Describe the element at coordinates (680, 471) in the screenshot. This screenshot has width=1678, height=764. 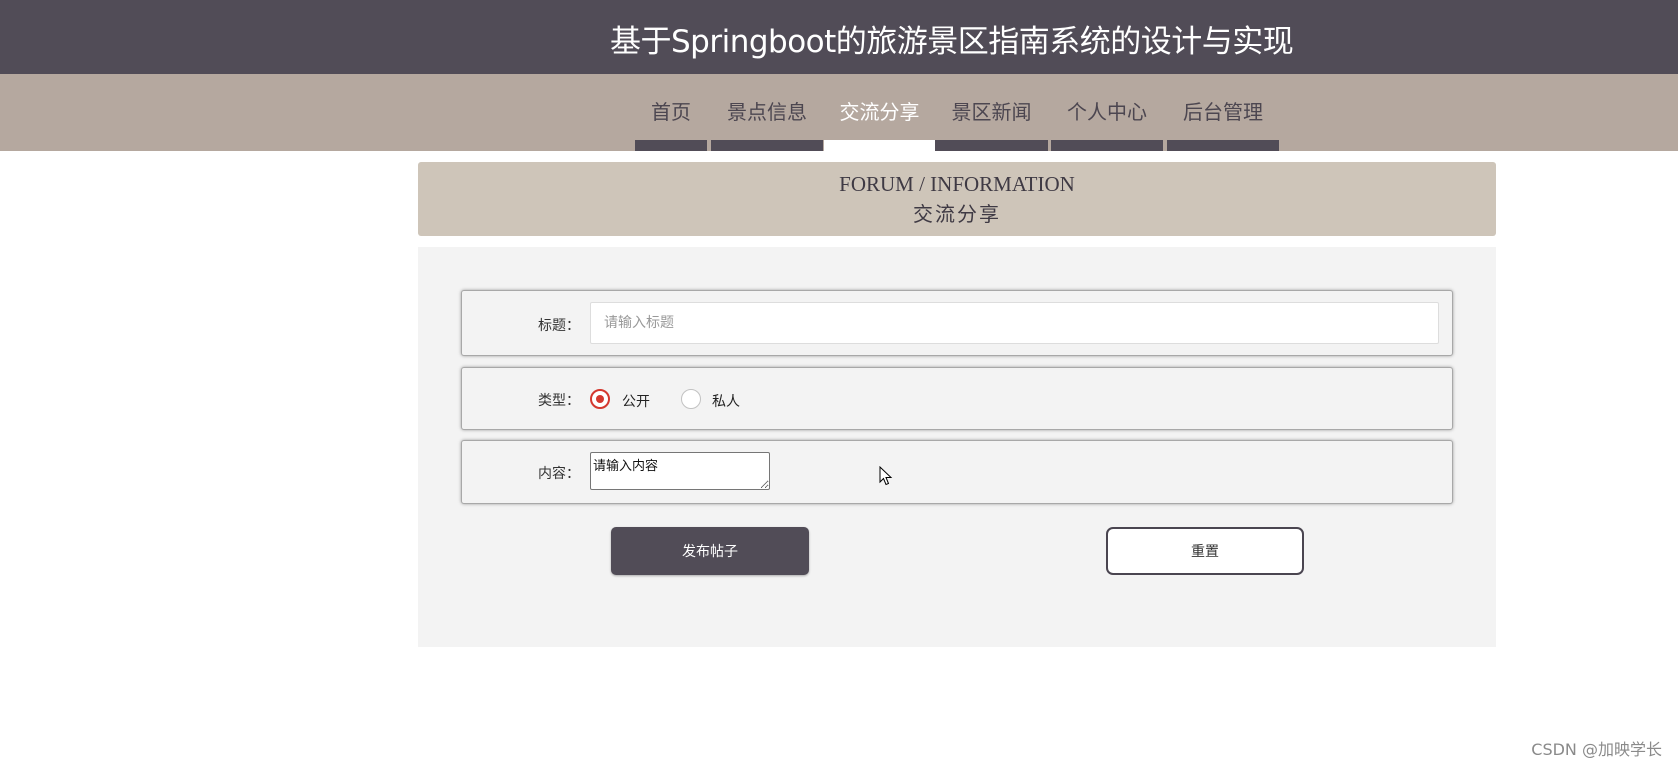
I see `content-textarea: 请输入内容` at that location.